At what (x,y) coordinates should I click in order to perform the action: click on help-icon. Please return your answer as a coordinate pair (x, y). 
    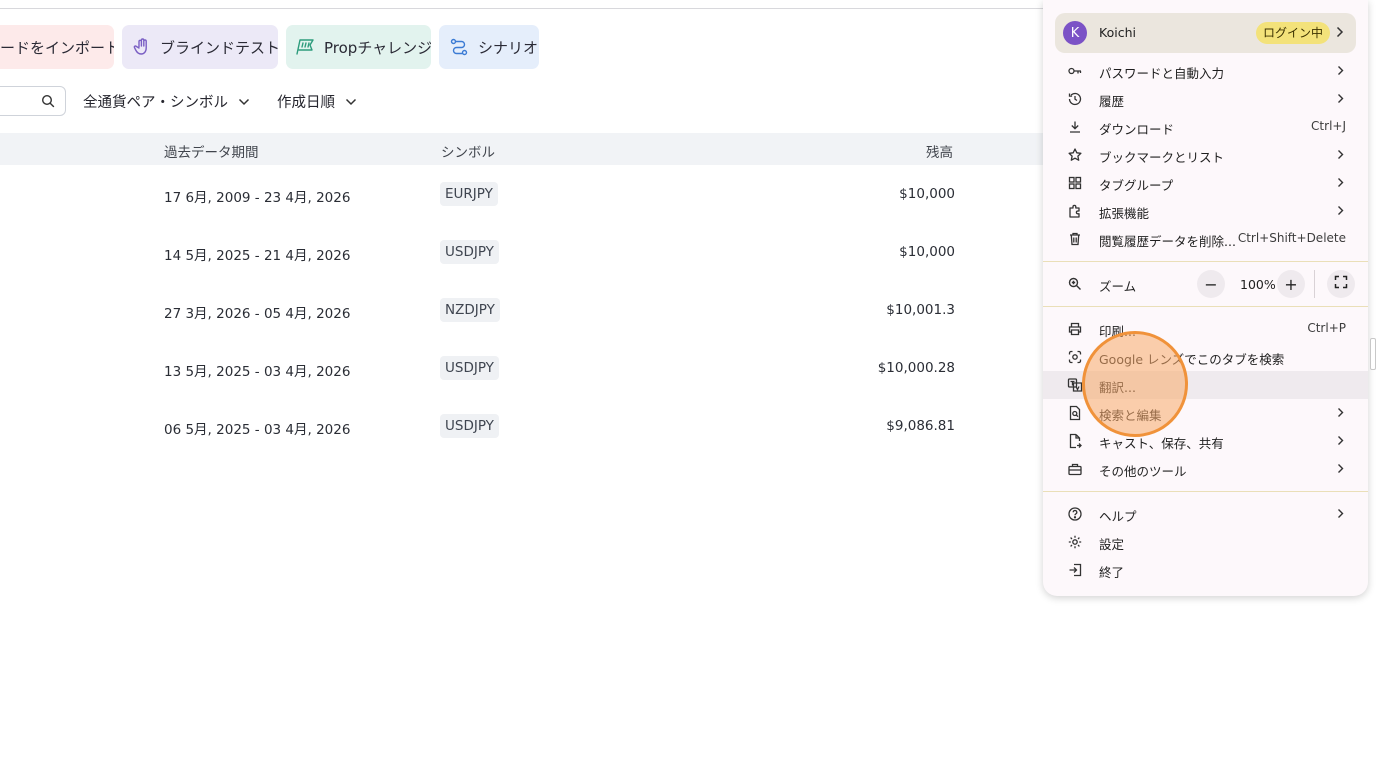
    Looking at the image, I should click on (1075, 514).